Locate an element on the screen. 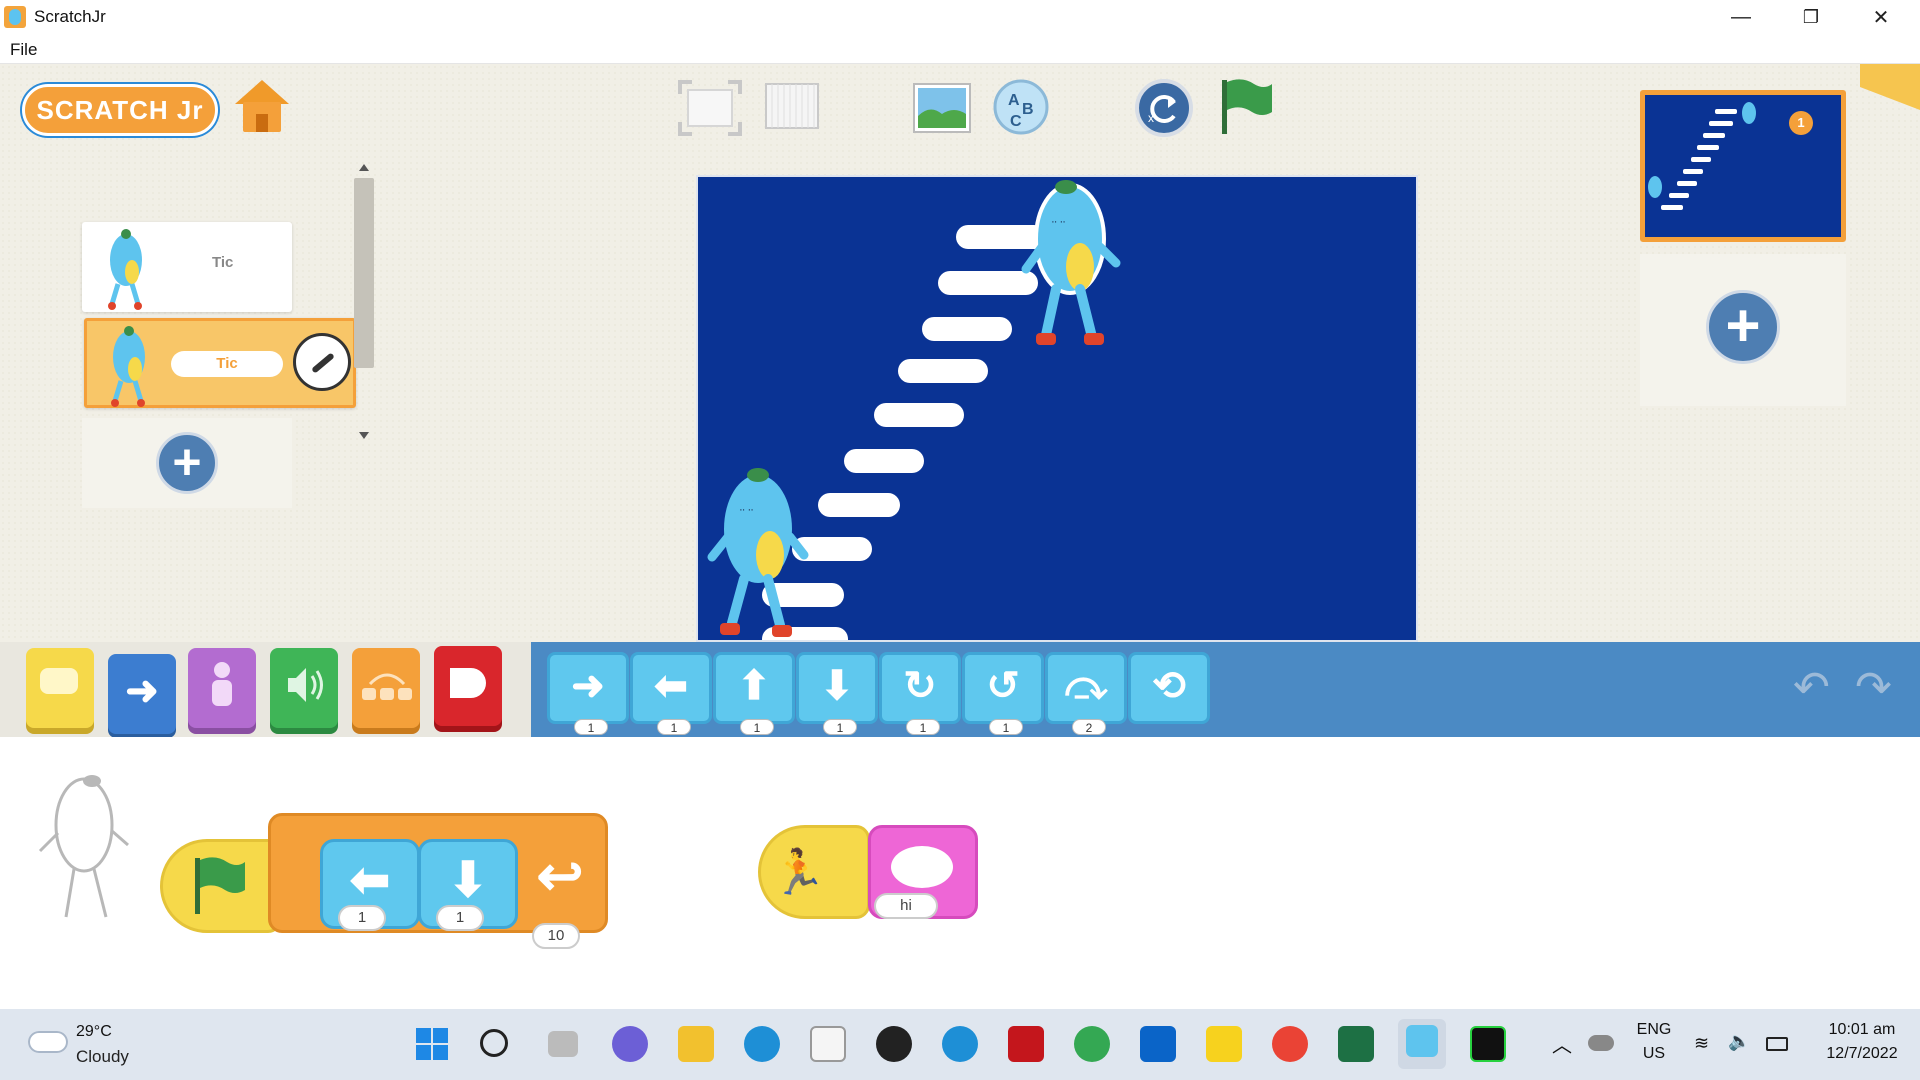  search-icon is located at coordinates (494, 1043).